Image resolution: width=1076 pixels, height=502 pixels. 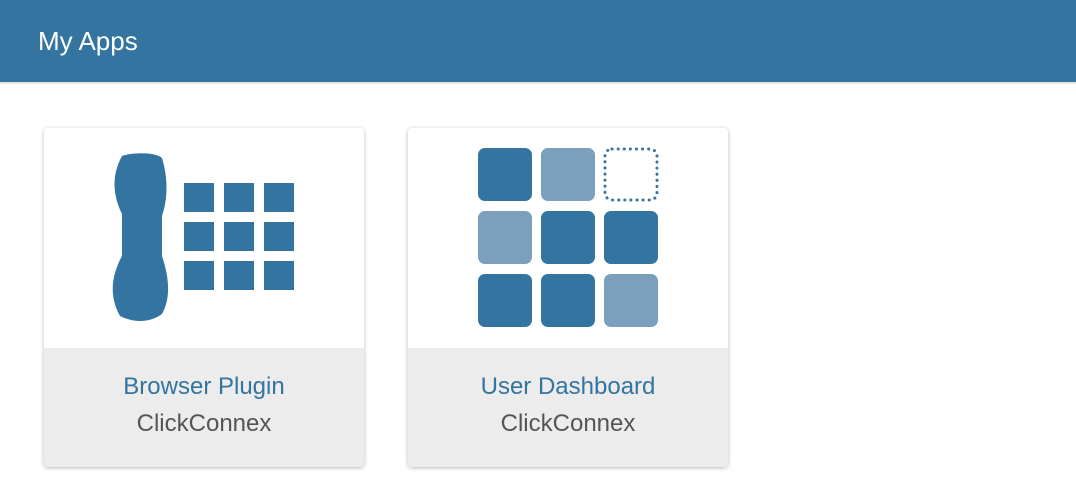 What do you see at coordinates (538, 83) in the screenshot?
I see `header-divider` at bounding box center [538, 83].